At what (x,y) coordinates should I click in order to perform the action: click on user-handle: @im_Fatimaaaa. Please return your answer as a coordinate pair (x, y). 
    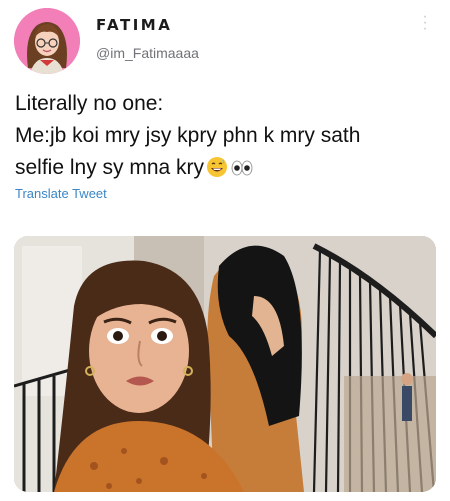
    Looking at the image, I should click on (147, 53).